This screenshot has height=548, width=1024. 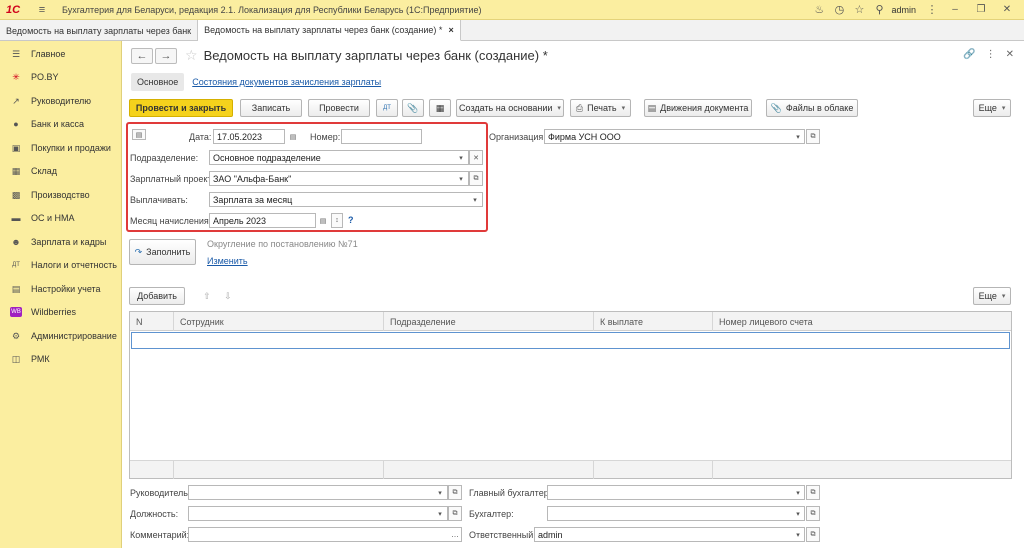 What do you see at coordinates (387, 108) in the screenshot?
I see `dt-kt-button: ДТ` at bounding box center [387, 108].